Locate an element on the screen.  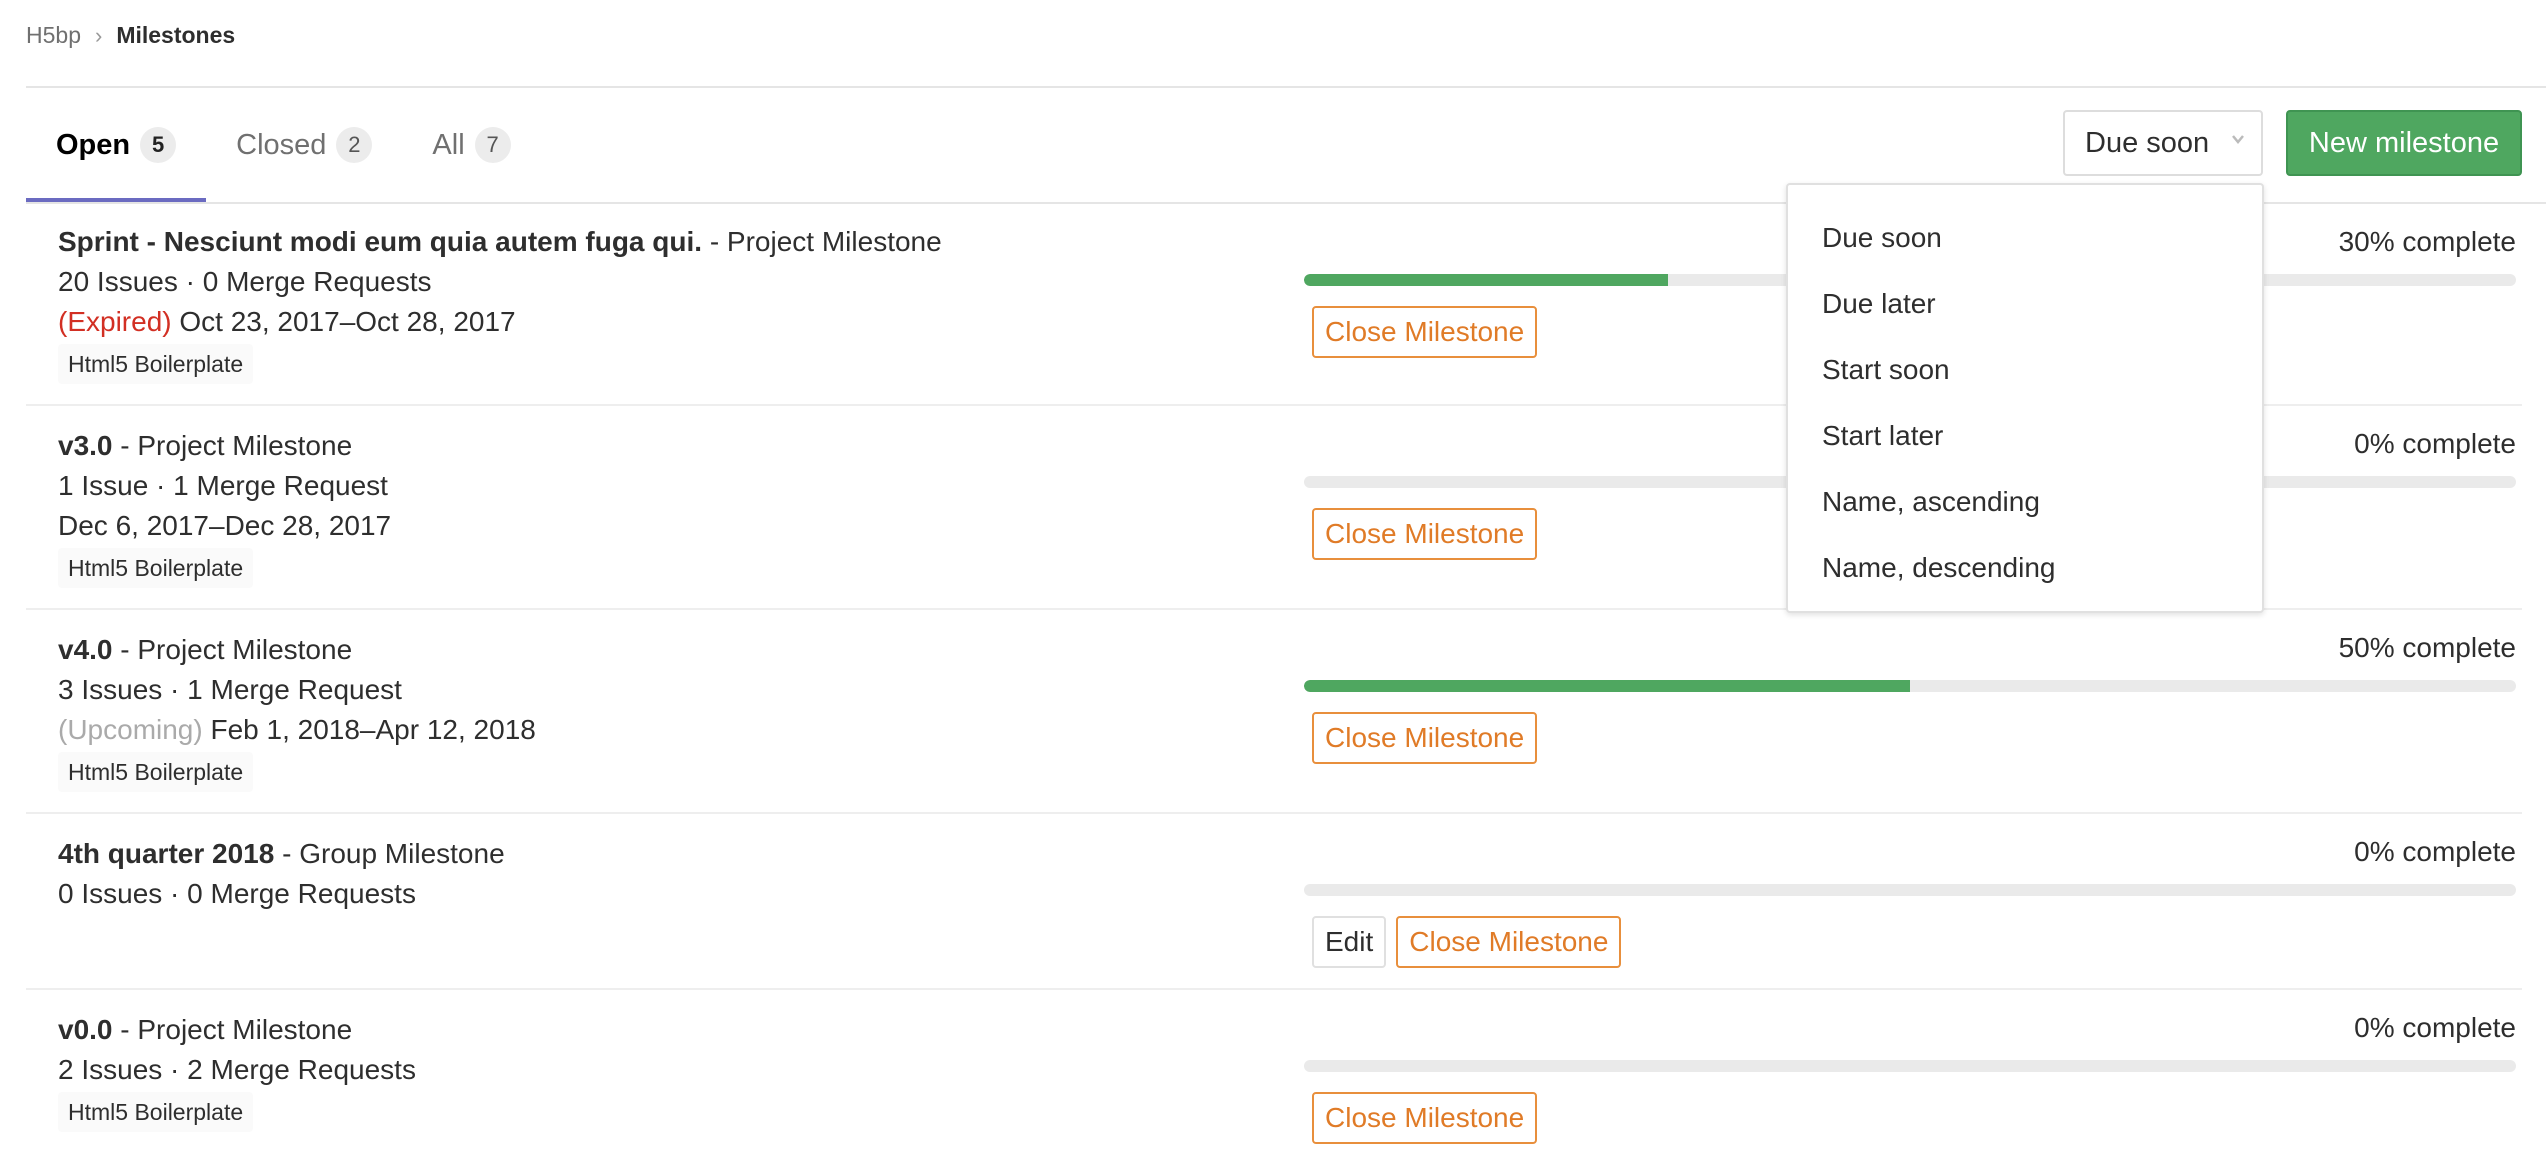
milestone-title-line: 4th quarter 2018 - Group Milestone is located at coordinates (281, 854).